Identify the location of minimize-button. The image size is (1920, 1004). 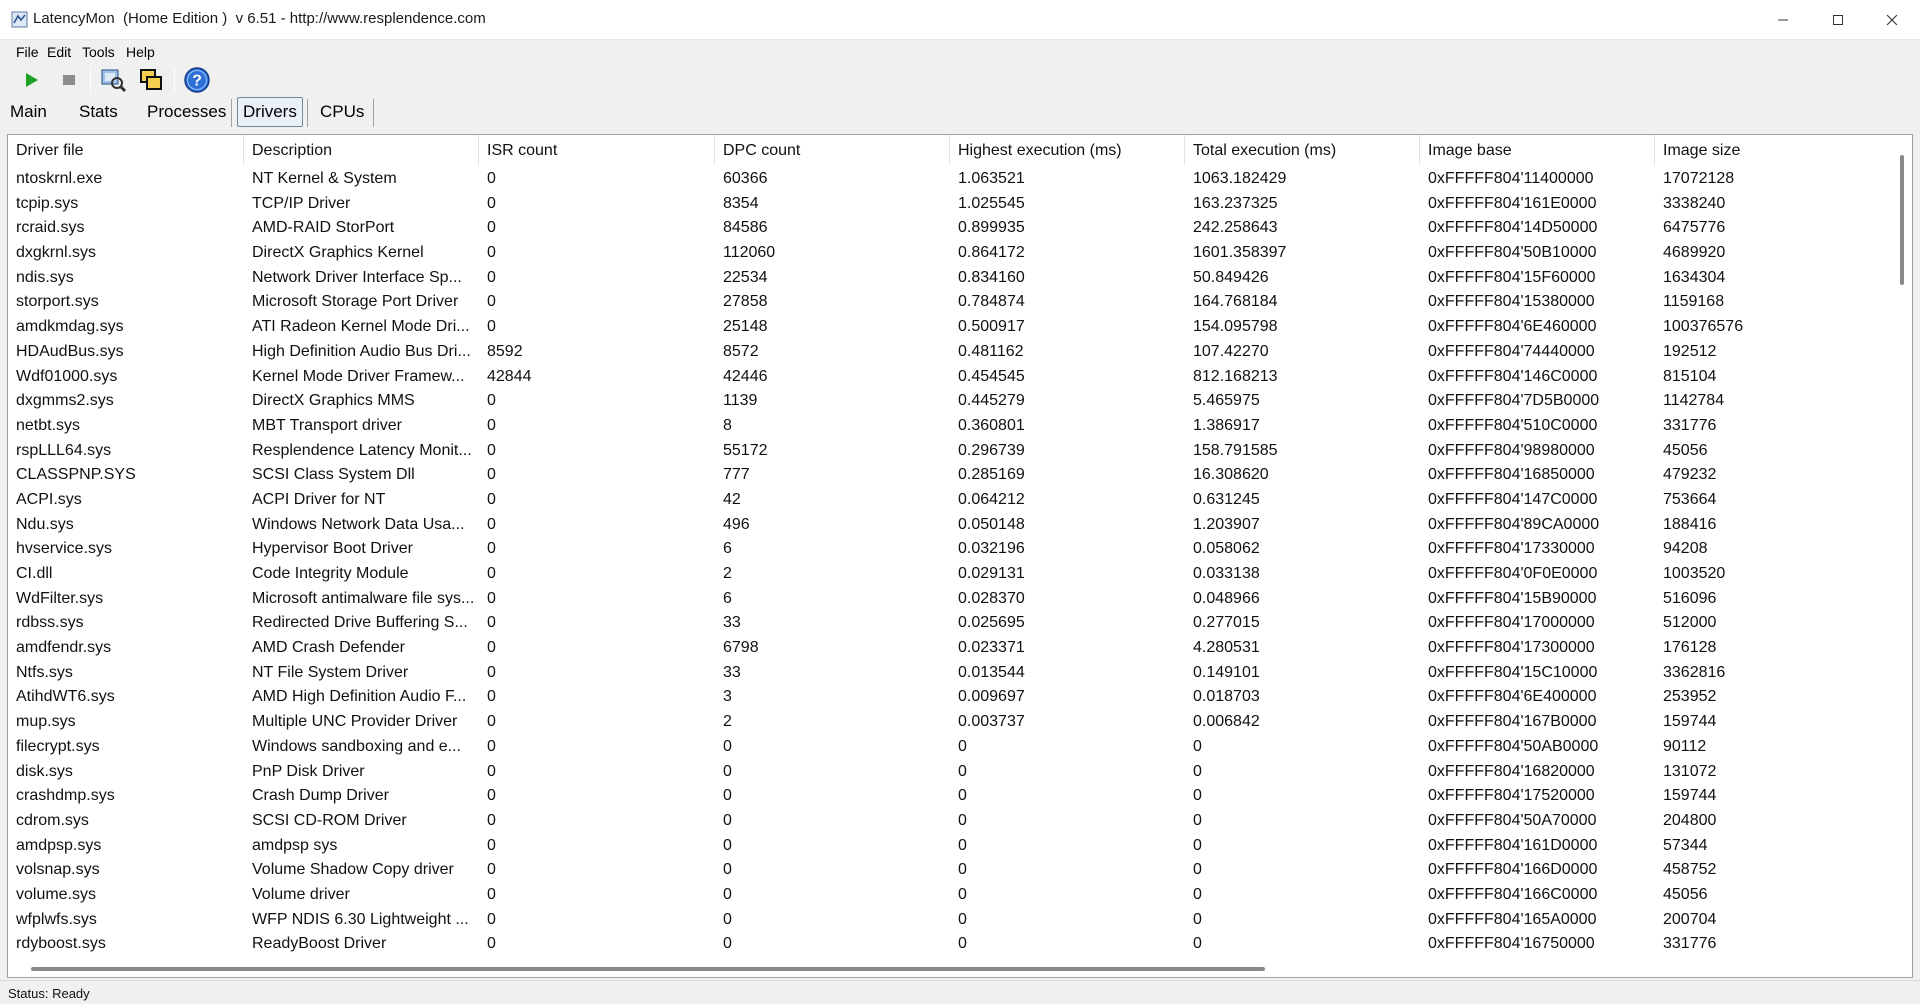
(1783, 20).